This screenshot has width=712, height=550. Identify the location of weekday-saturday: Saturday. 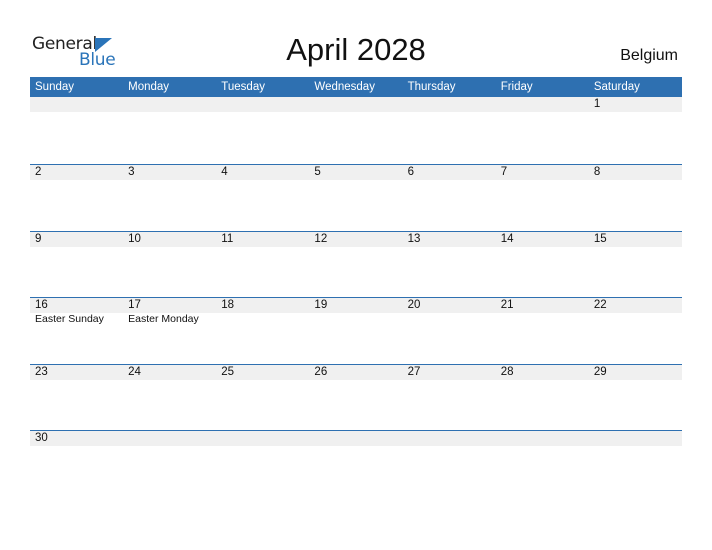
(616, 87).